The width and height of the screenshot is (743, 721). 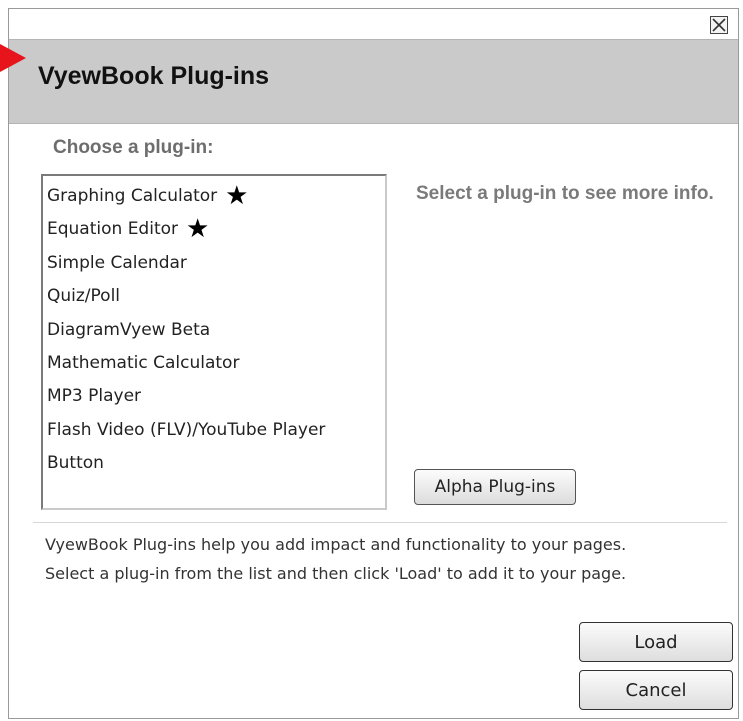 What do you see at coordinates (186, 429) in the screenshot?
I see `plugin-label: Flash Video (FLV)/YouTube Player` at bounding box center [186, 429].